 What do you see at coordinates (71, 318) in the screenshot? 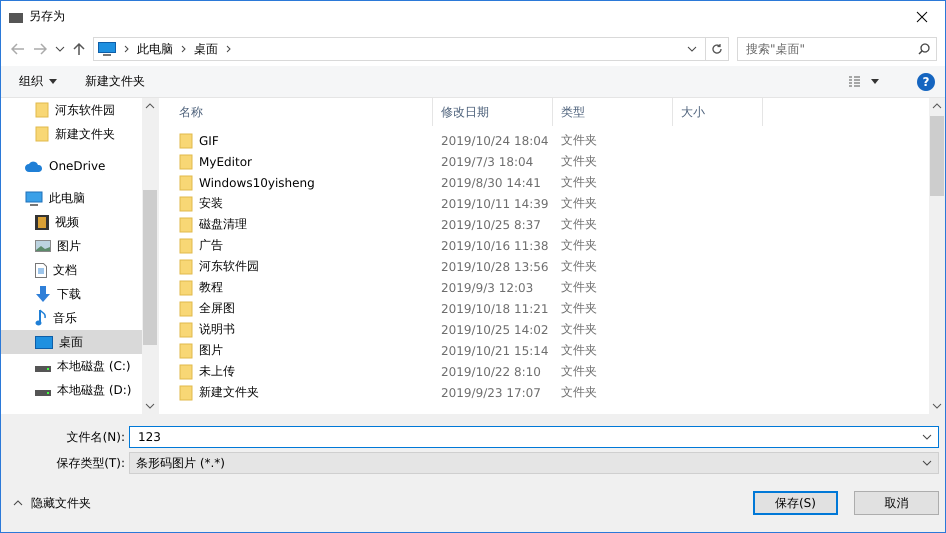
I see `sidebar-item: 音乐` at bounding box center [71, 318].